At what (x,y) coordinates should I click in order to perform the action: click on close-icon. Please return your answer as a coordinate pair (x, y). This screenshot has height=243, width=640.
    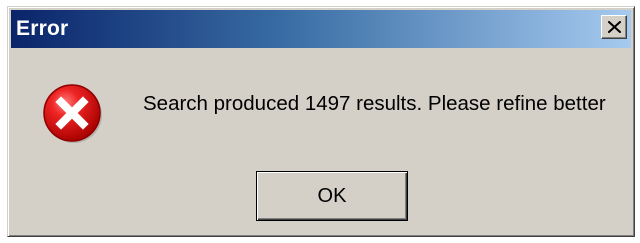
    Looking at the image, I should click on (614, 27).